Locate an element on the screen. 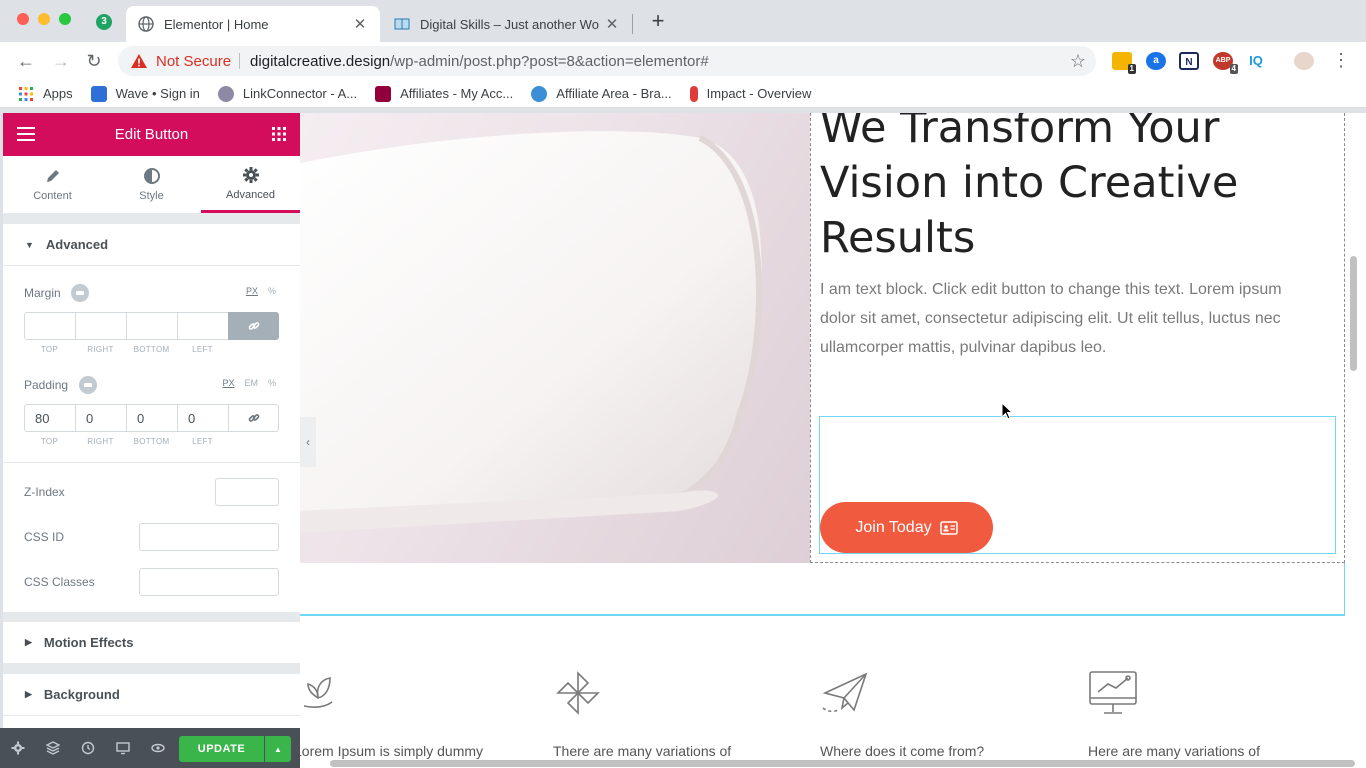 Image resolution: width=1366 pixels, height=768 pixels. z-index-control: Z-Index is located at coordinates (151, 491).